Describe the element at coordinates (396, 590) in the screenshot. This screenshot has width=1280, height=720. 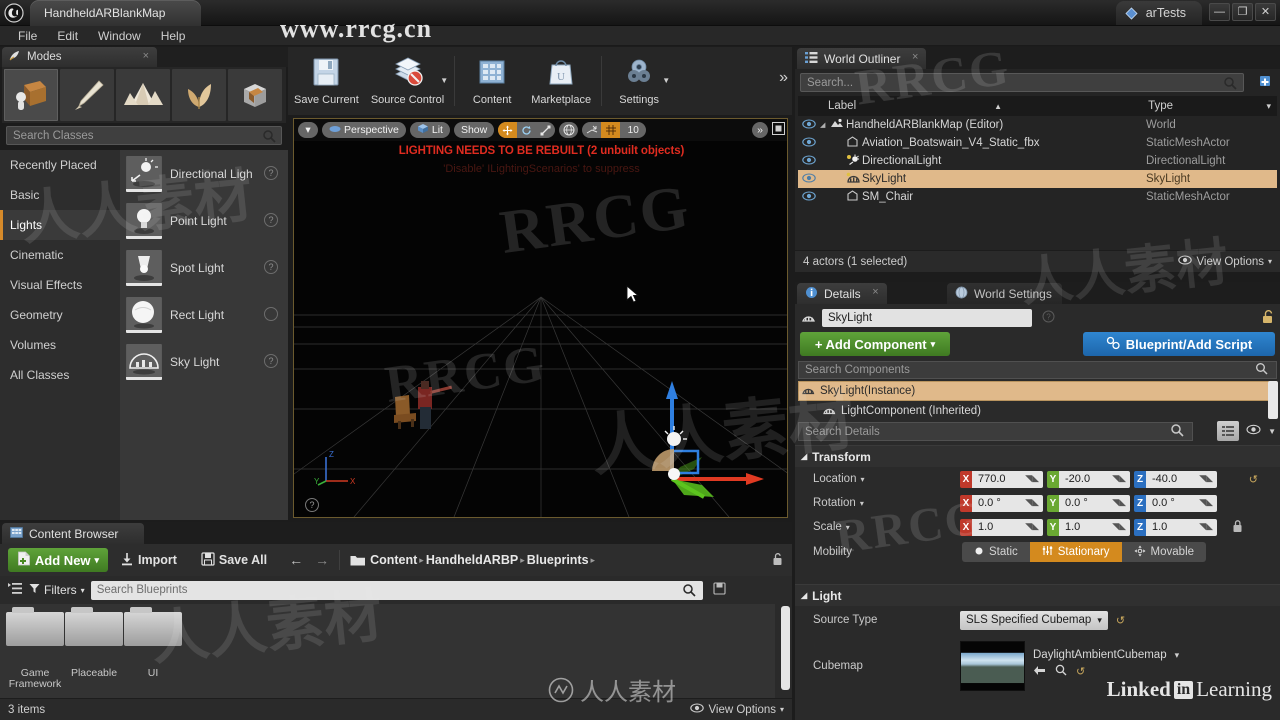
I see `content-browser-search-input: Search Blueprints` at that location.